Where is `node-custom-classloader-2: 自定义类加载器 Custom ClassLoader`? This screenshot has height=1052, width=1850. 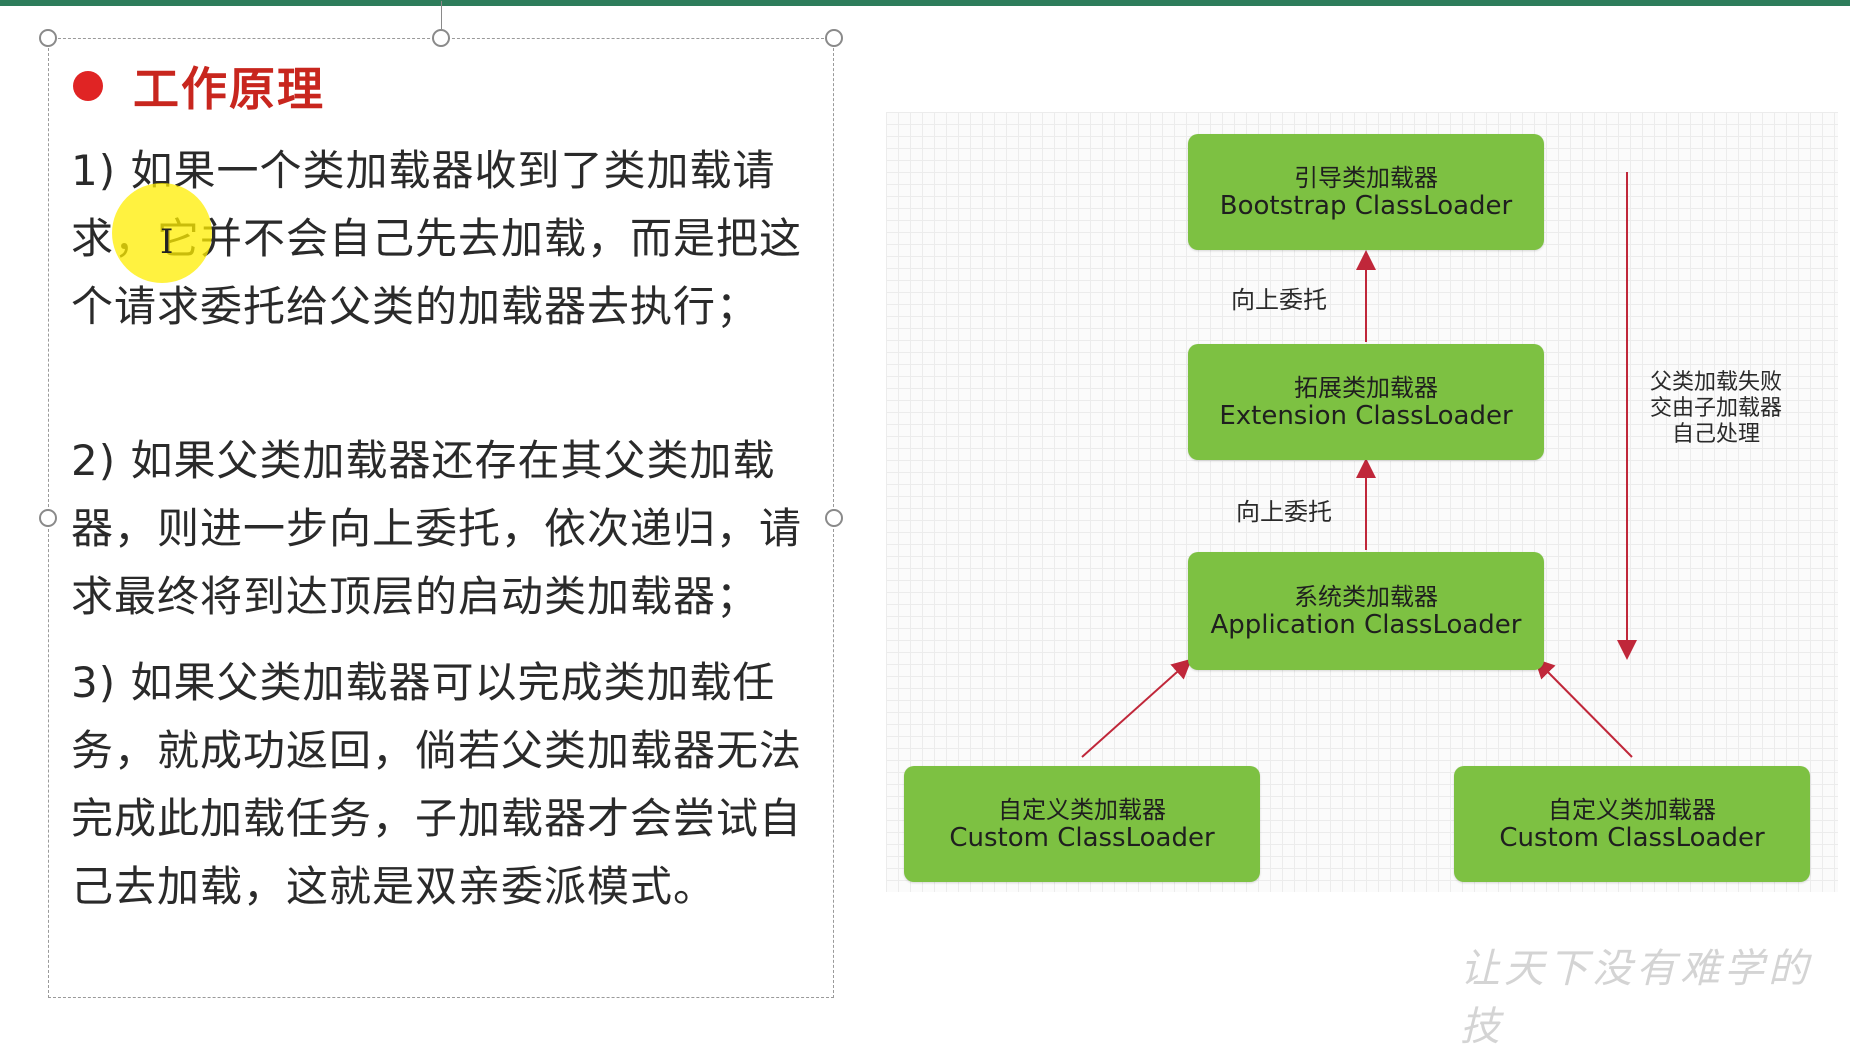 node-custom-classloader-2: 自定义类加载器 Custom ClassLoader is located at coordinates (1632, 824).